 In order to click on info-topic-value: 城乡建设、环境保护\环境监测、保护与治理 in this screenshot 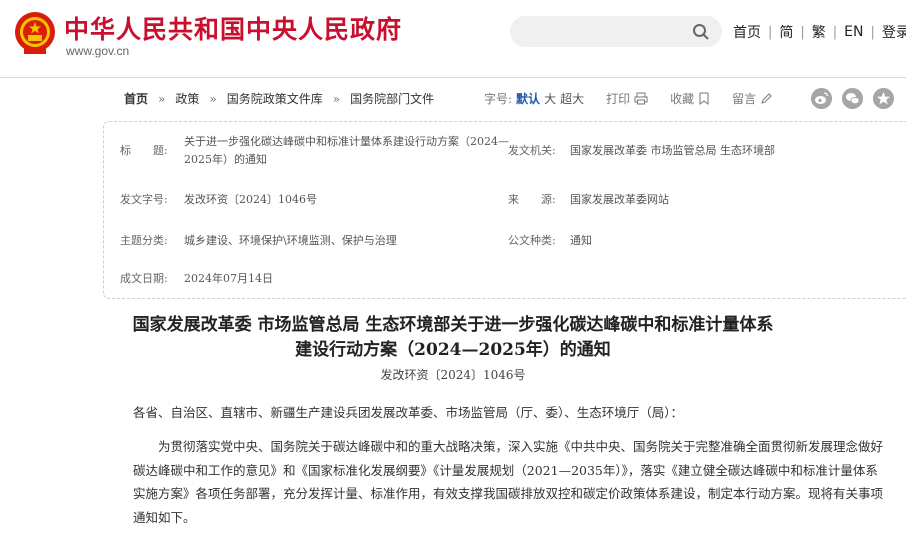, I will do `click(290, 240)`.